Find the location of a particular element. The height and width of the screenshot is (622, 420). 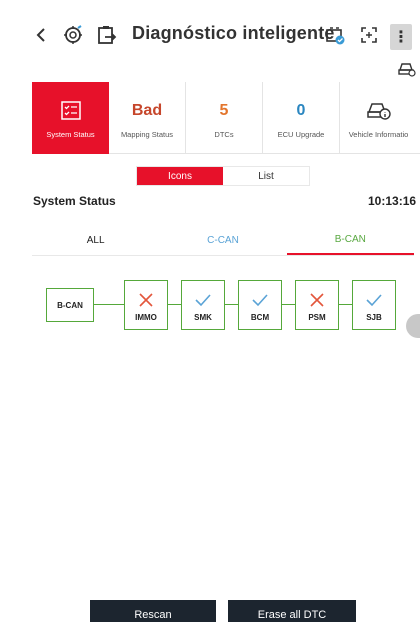

vehicle-info-icon is located at coordinates (379, 111).